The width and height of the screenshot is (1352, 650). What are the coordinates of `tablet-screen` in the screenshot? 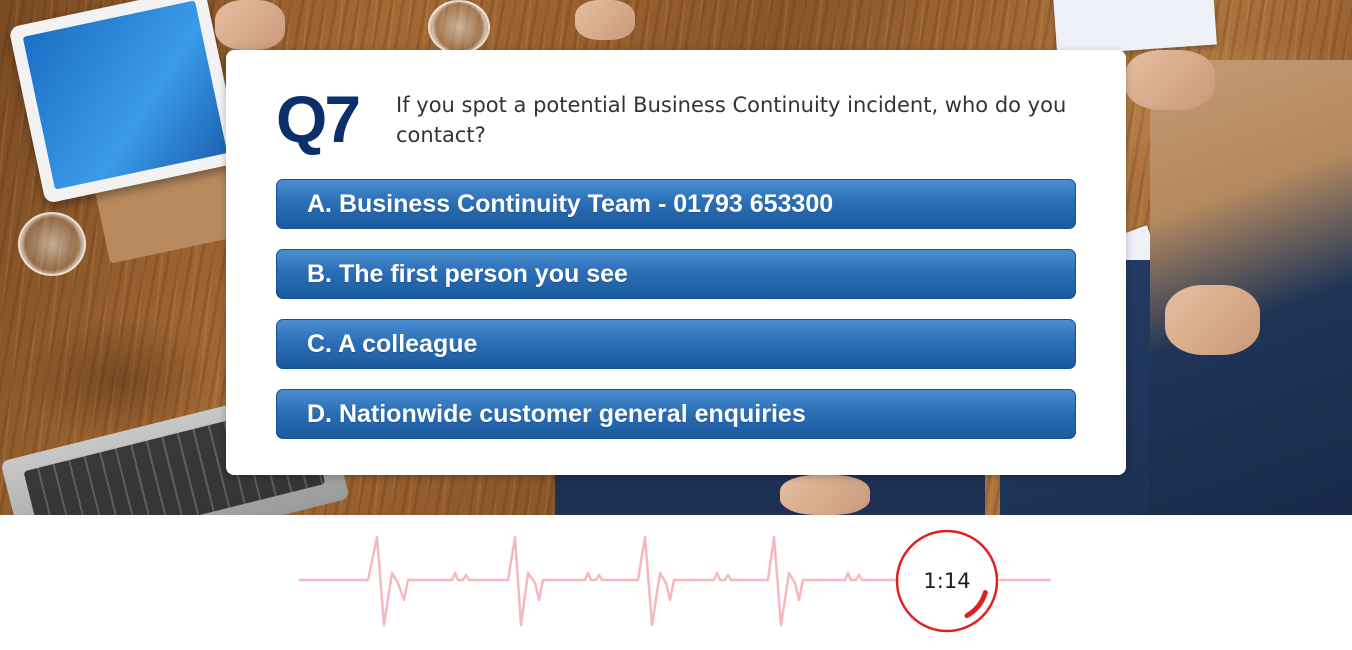 It's located at (125, 95).